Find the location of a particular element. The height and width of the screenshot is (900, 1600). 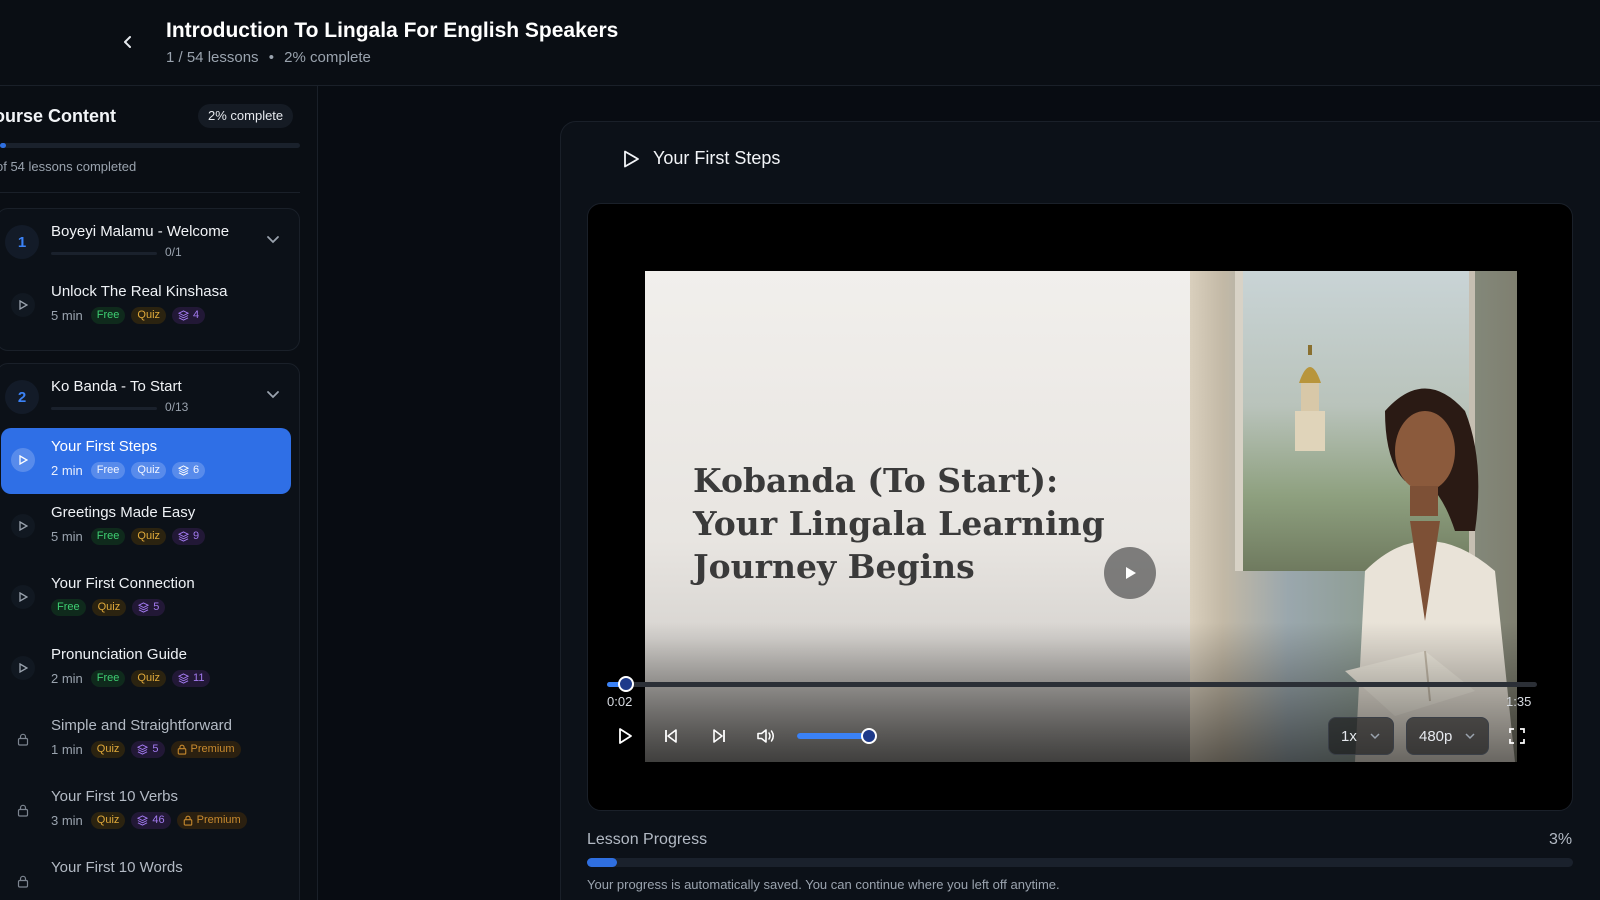

module-count: 0/1 is located at coordinates (173, 252).